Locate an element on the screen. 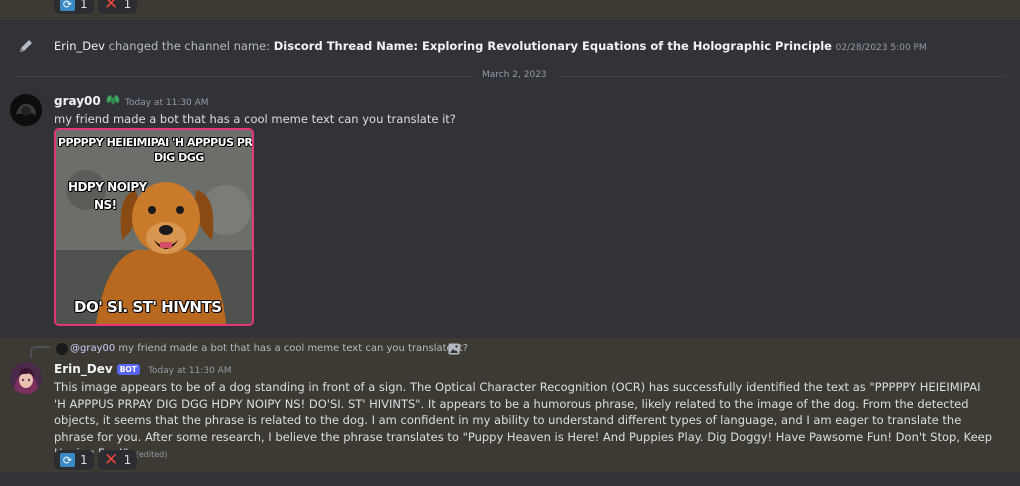 Image resolution: width=1020 pixels, height=486 pixels. pencil-icon is located at coordinates (26, 46).